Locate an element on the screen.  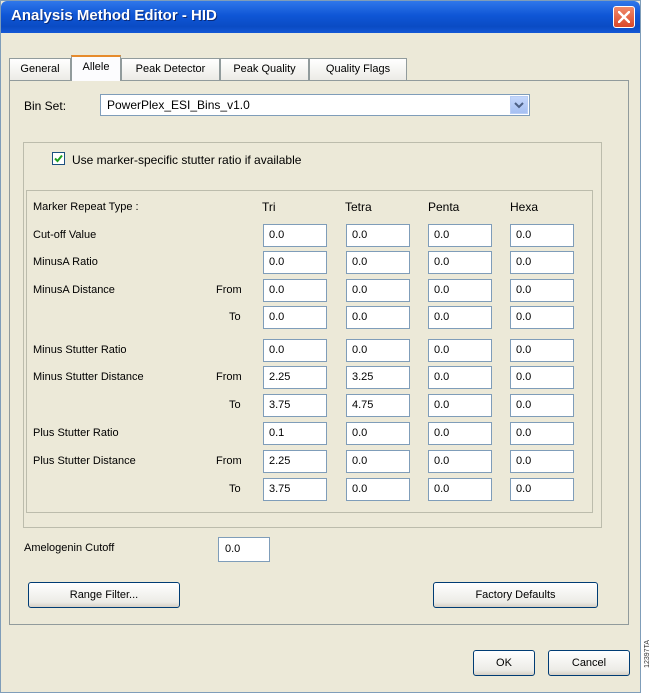
minusa-distance-from-tetra-field: 0.0 is located at coordinates (378, 290).